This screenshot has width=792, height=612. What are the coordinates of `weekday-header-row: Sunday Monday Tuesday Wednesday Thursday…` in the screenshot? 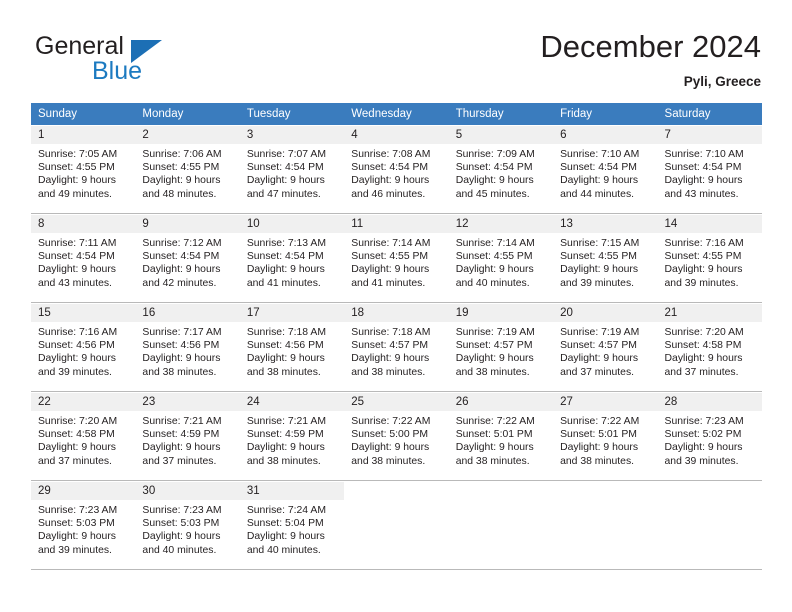 It's located at (396, 114).